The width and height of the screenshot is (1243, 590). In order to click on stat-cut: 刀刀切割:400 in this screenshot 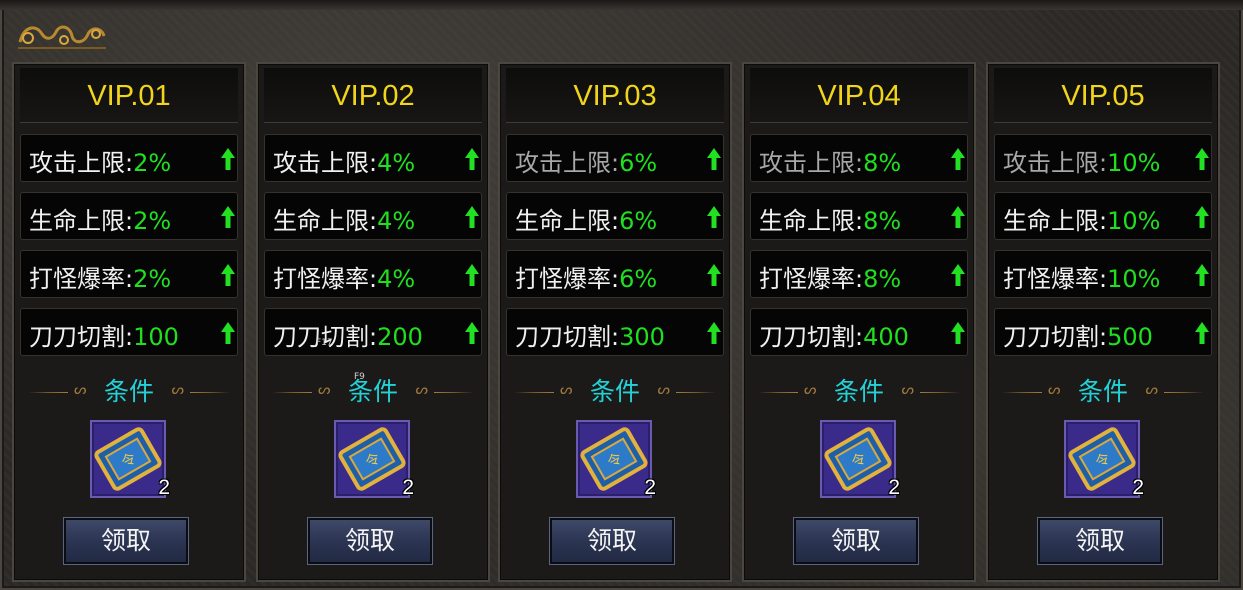, I will do `click(859, 332)`.